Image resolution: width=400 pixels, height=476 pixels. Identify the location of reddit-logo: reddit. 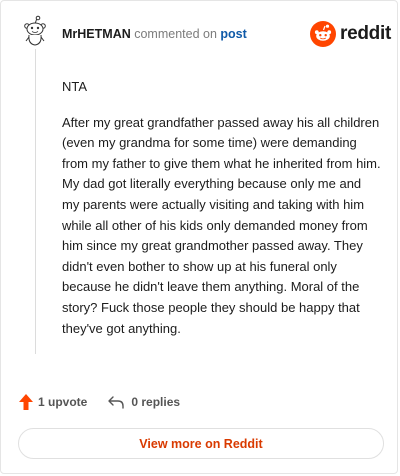
(350, 34).